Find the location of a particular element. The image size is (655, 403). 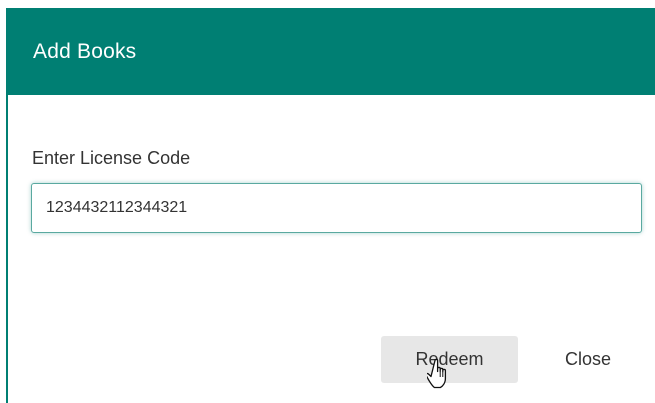

redeem-button: Redeem is located at coordinates (449, 359).